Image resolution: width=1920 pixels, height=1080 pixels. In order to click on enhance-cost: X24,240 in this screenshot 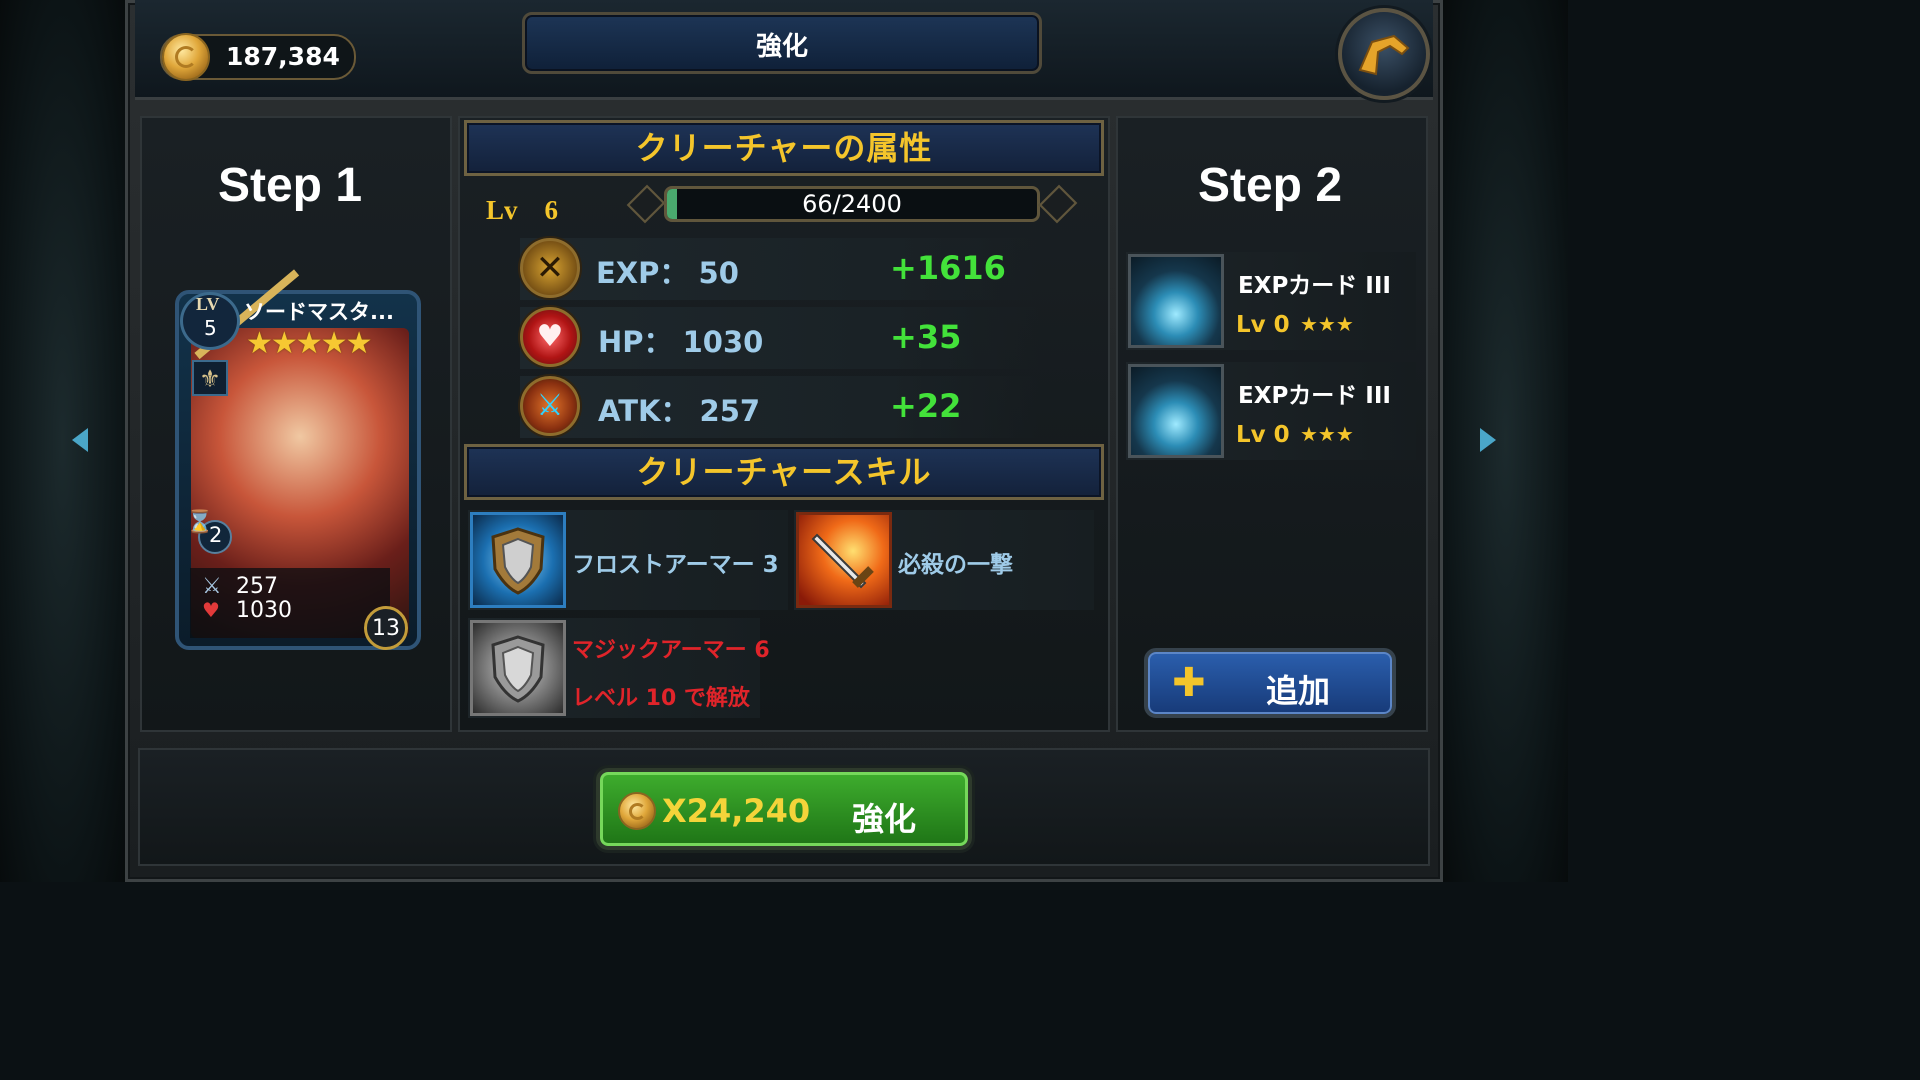, I will do `click(736, 811)`.